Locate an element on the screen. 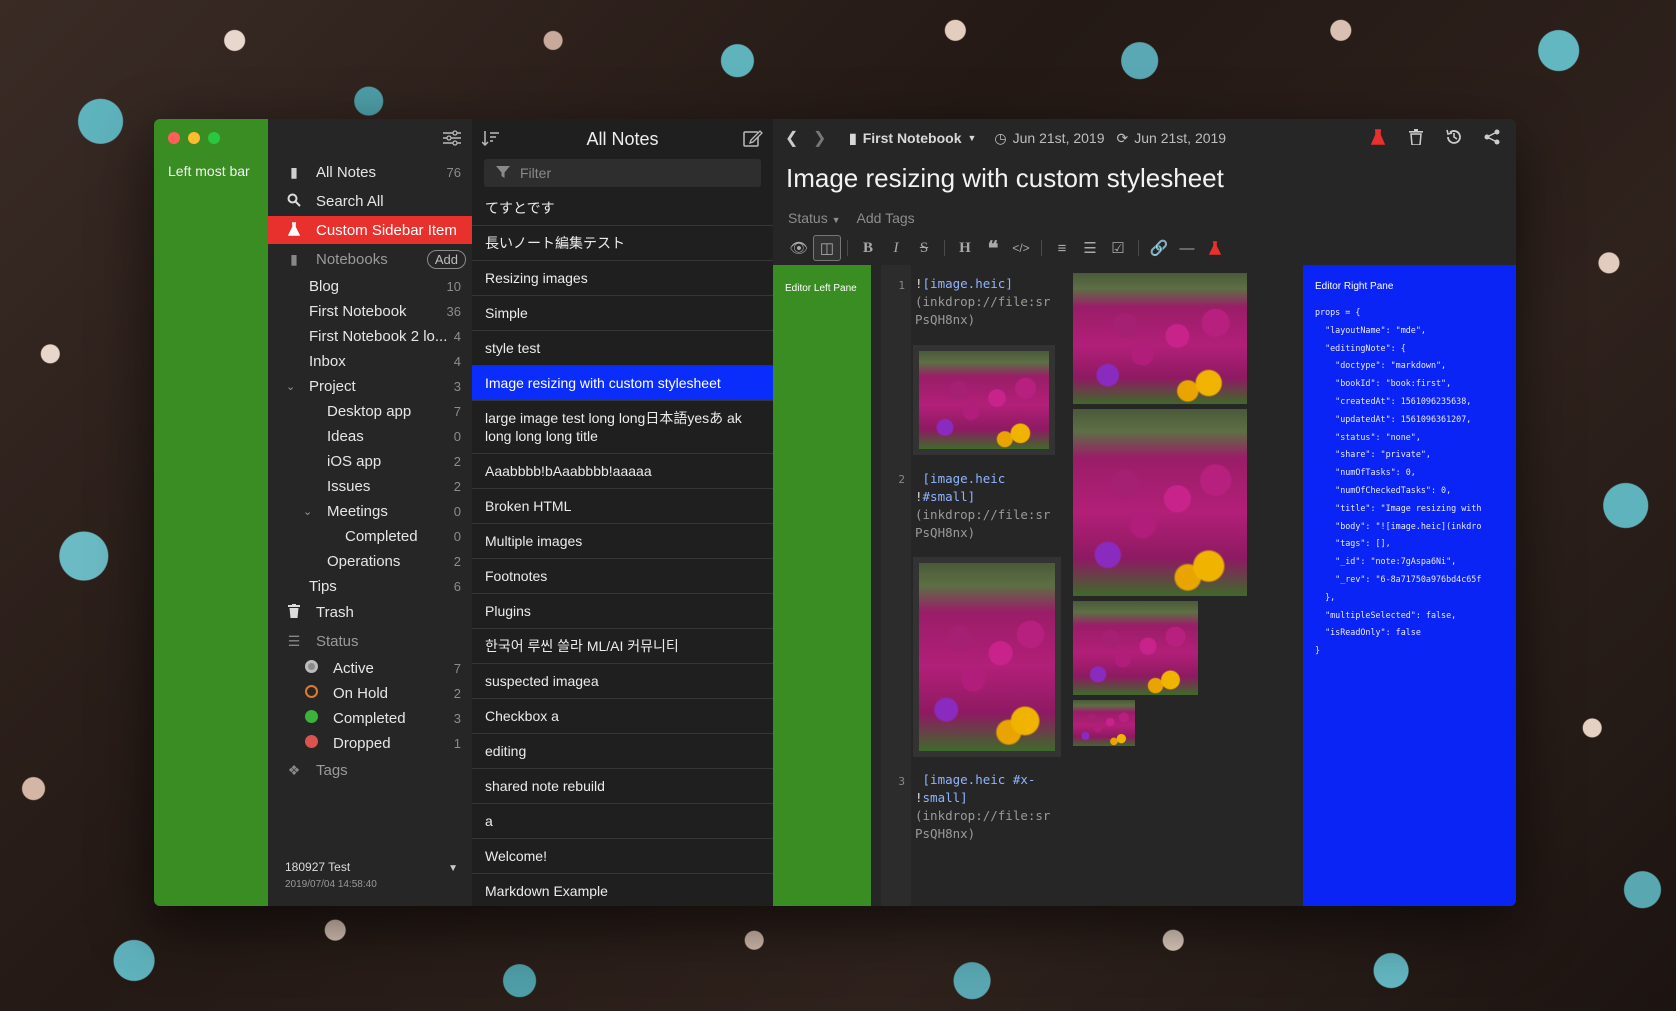  sidebar-item-notebook: Ideas 0 is located at coordinates (370, 436).